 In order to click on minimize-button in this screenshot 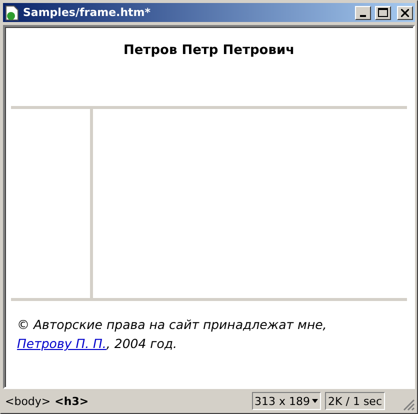, I will do `click(363, 13)`.